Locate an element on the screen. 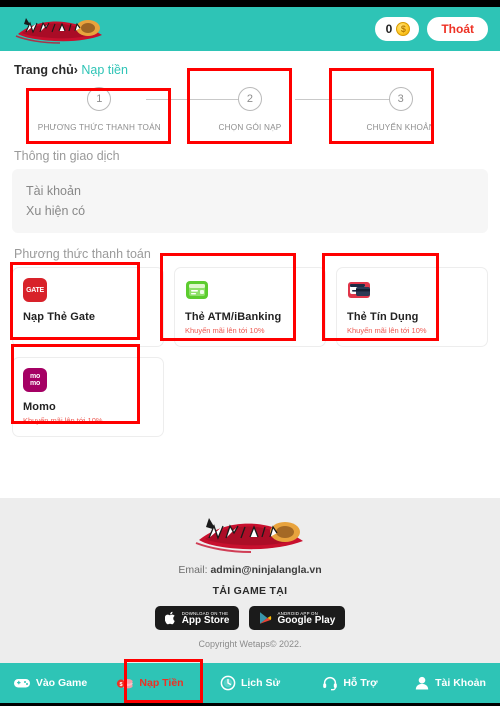 The height and width of the screenshot is (706, 500). nav-item-tai-khoan: Tài Khoản is located at coordinates (450, 683).